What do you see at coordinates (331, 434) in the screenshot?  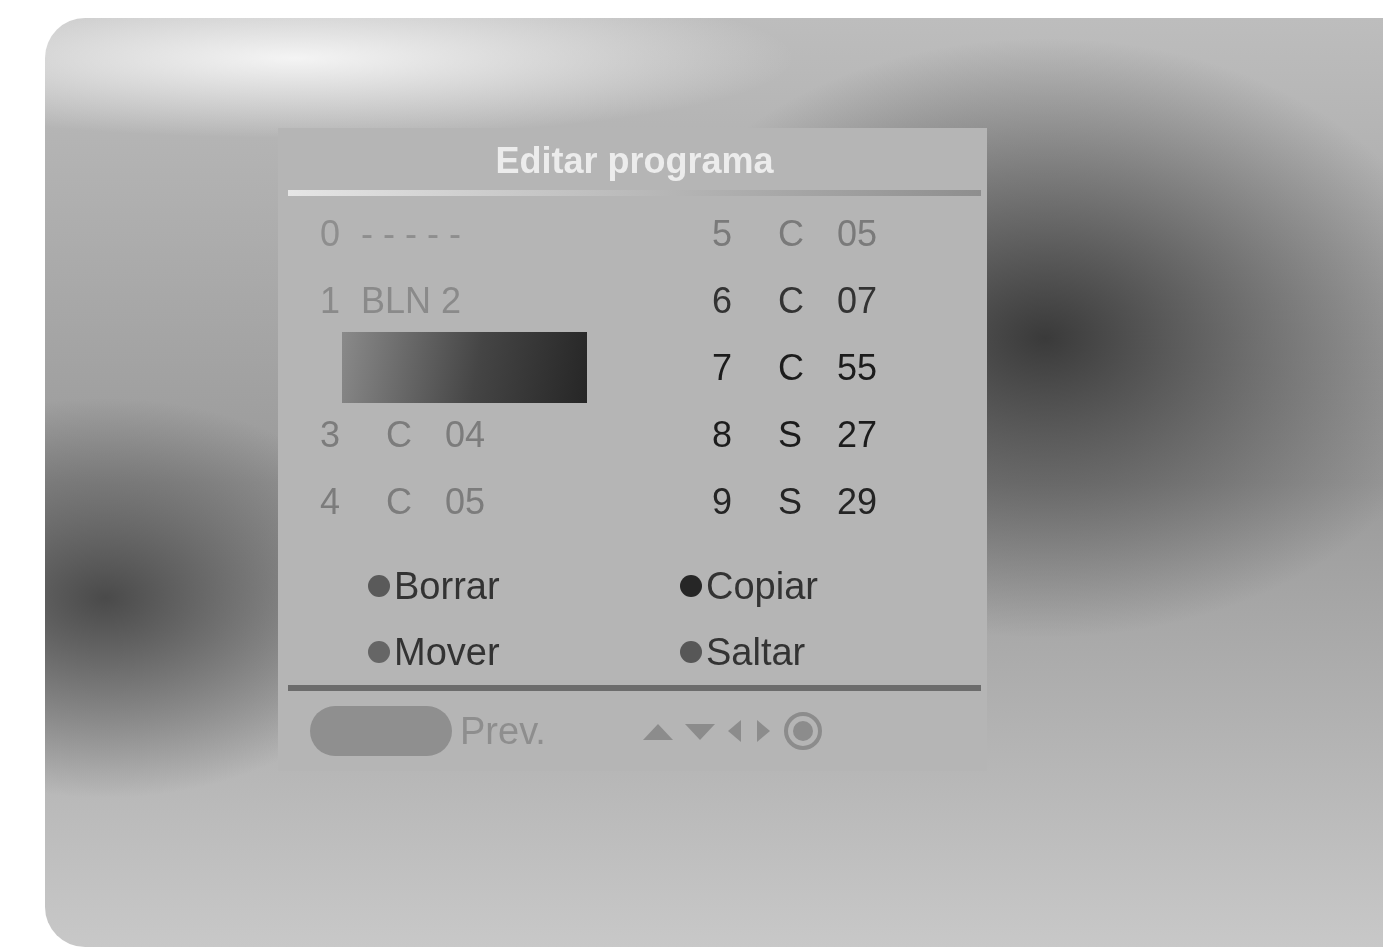 I see `channel-number: 3` at bounding box center [331, 434].